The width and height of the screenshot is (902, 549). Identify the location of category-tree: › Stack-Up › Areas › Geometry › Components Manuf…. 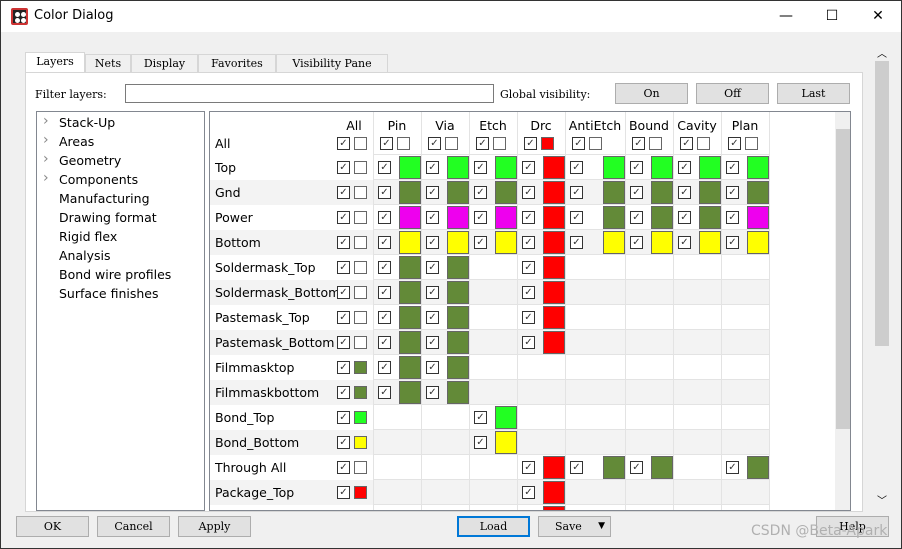
(120, 311).